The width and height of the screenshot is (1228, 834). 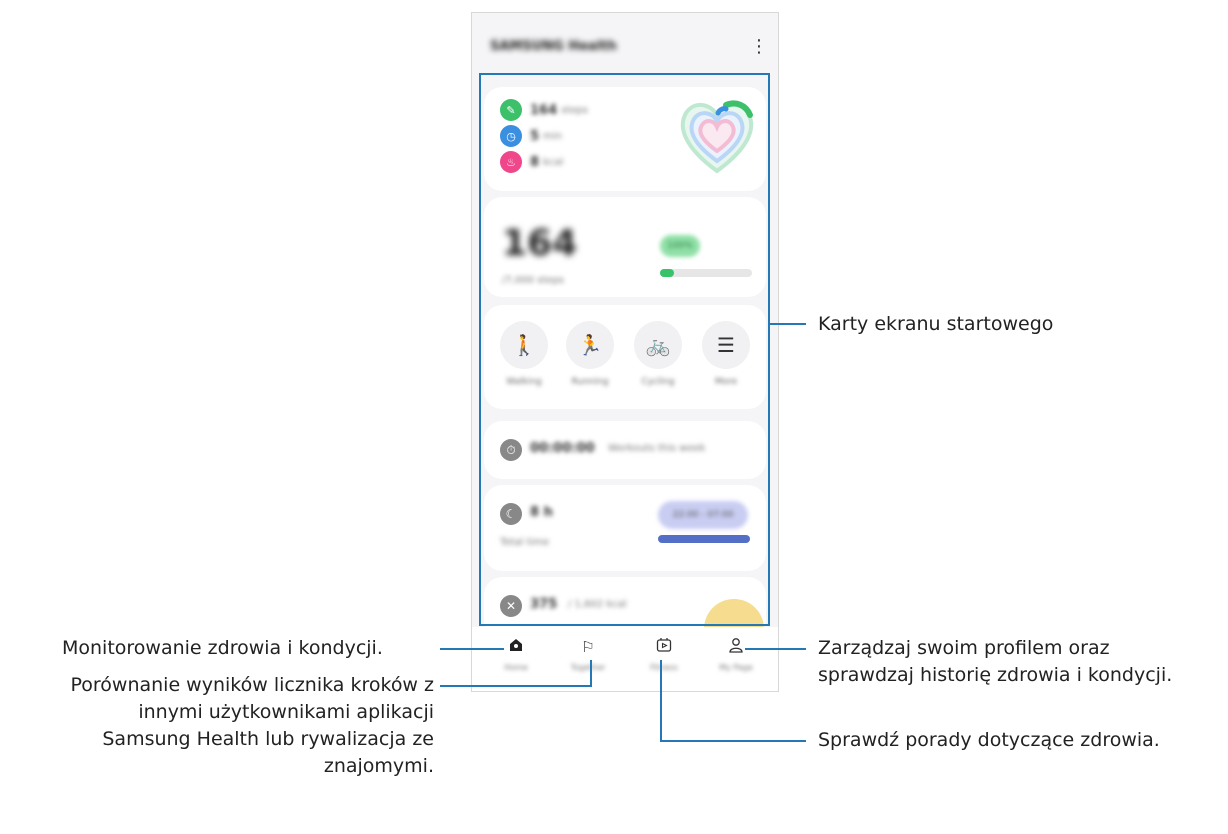 What do you see at coordinates (516, 686) in the screenshot?
I see `callout-line-together-horizontal` at bounding box center [516, 686].